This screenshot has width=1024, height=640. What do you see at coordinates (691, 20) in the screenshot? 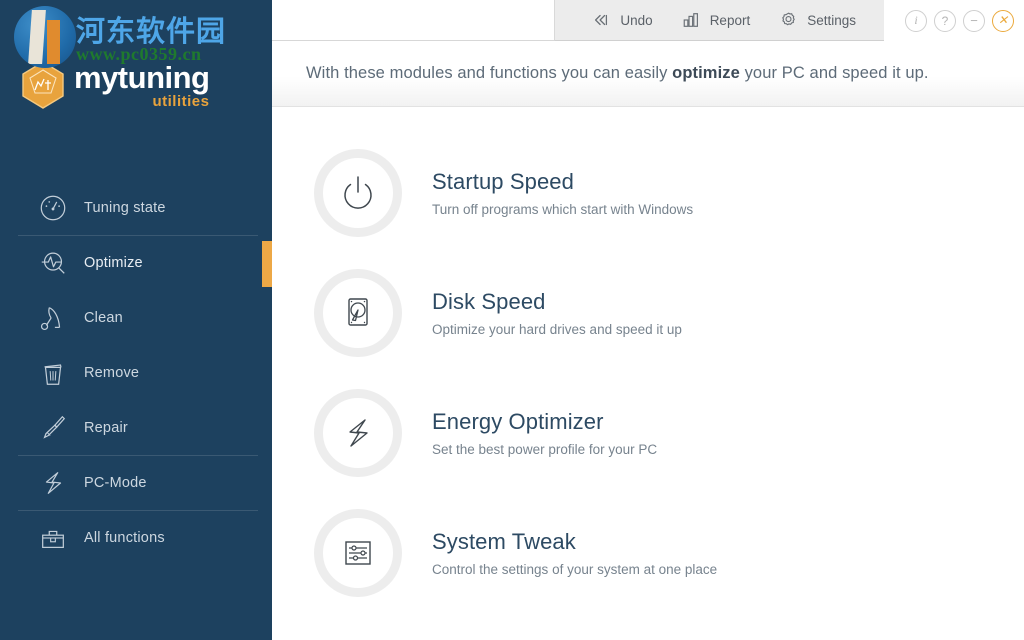
I see `bar-chart-icon` at bounding box center [691, 20].